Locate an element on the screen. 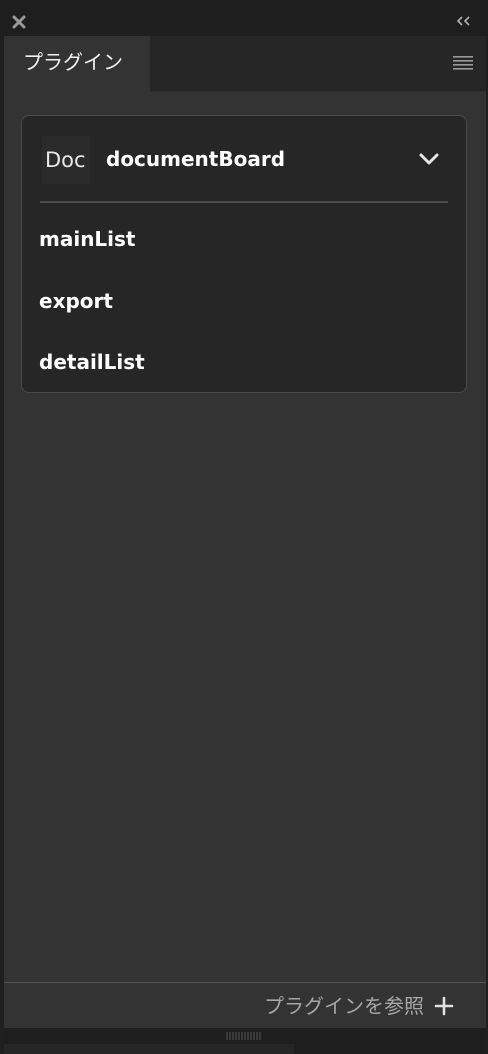 The height and width of the screenshot is (1054, 488). plus-icon is located at coordinates (444, 1006).